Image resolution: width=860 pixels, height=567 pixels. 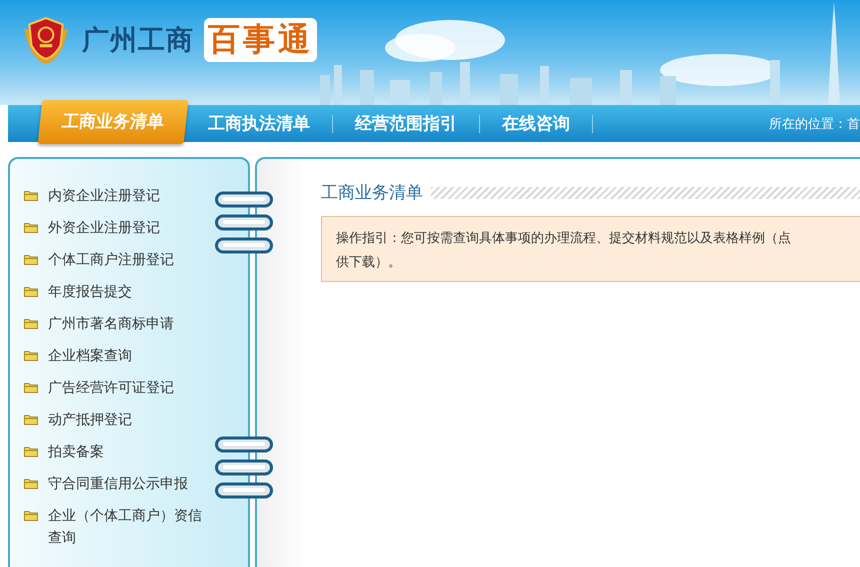 What do you see at coordinates (372, 193) in the screenshot?
I see `section-title: 工商业务清单` at bounding box center [372, 193].